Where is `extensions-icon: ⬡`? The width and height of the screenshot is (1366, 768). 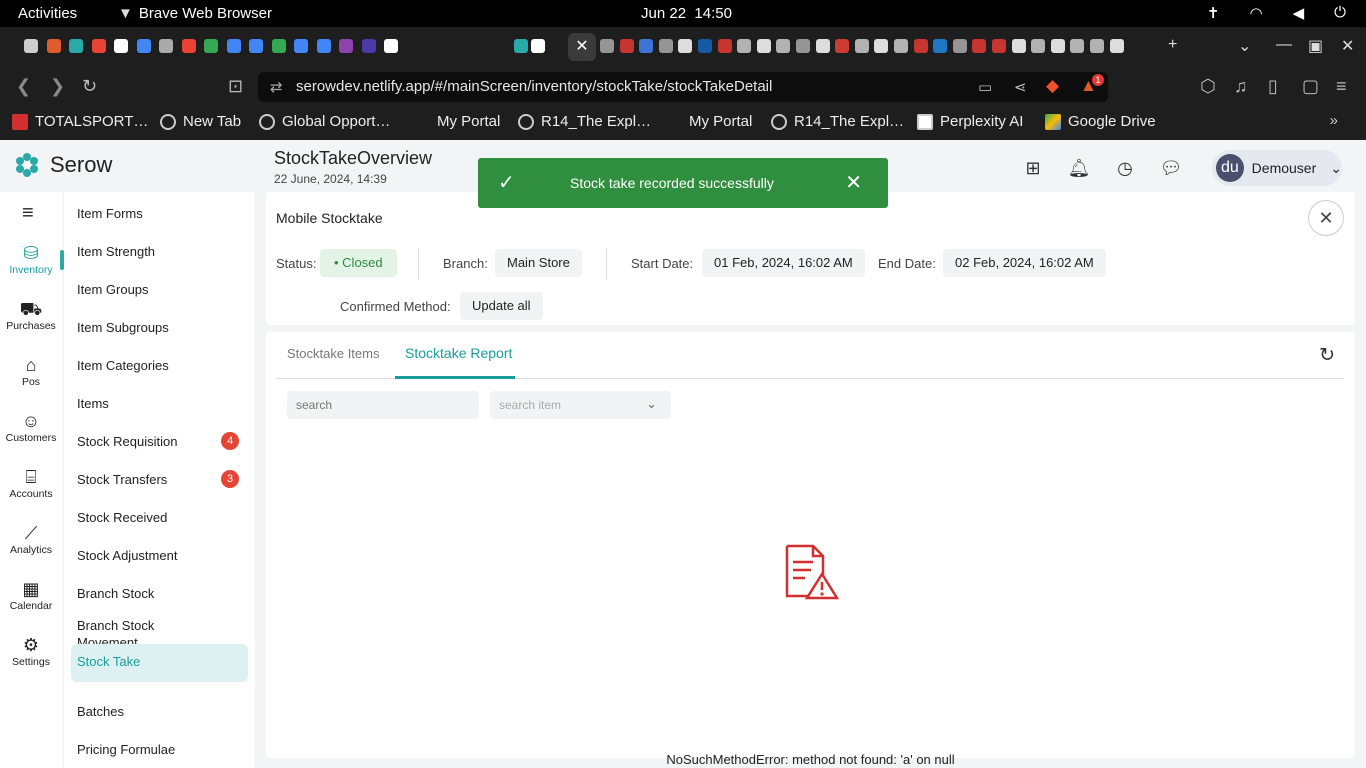 extensions-icon: ⬡ is located at coordinates (1208, 86).